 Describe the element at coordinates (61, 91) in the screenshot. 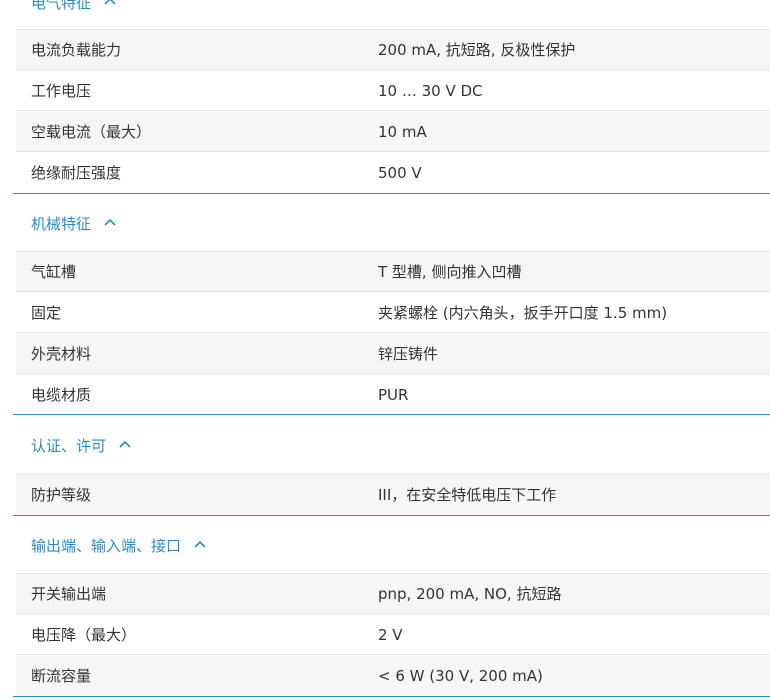

I see `row-label: 工作电压` at that location.